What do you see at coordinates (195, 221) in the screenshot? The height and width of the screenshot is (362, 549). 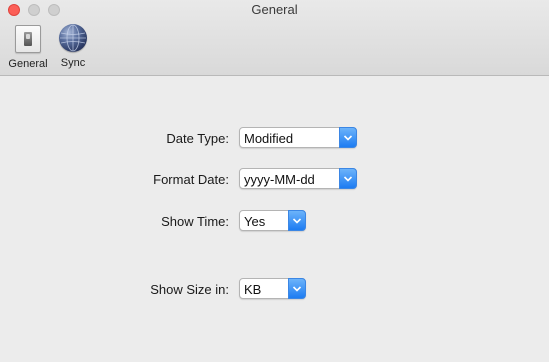 I see `show-time-label: Show Time:` at bounding box center [195, 221].